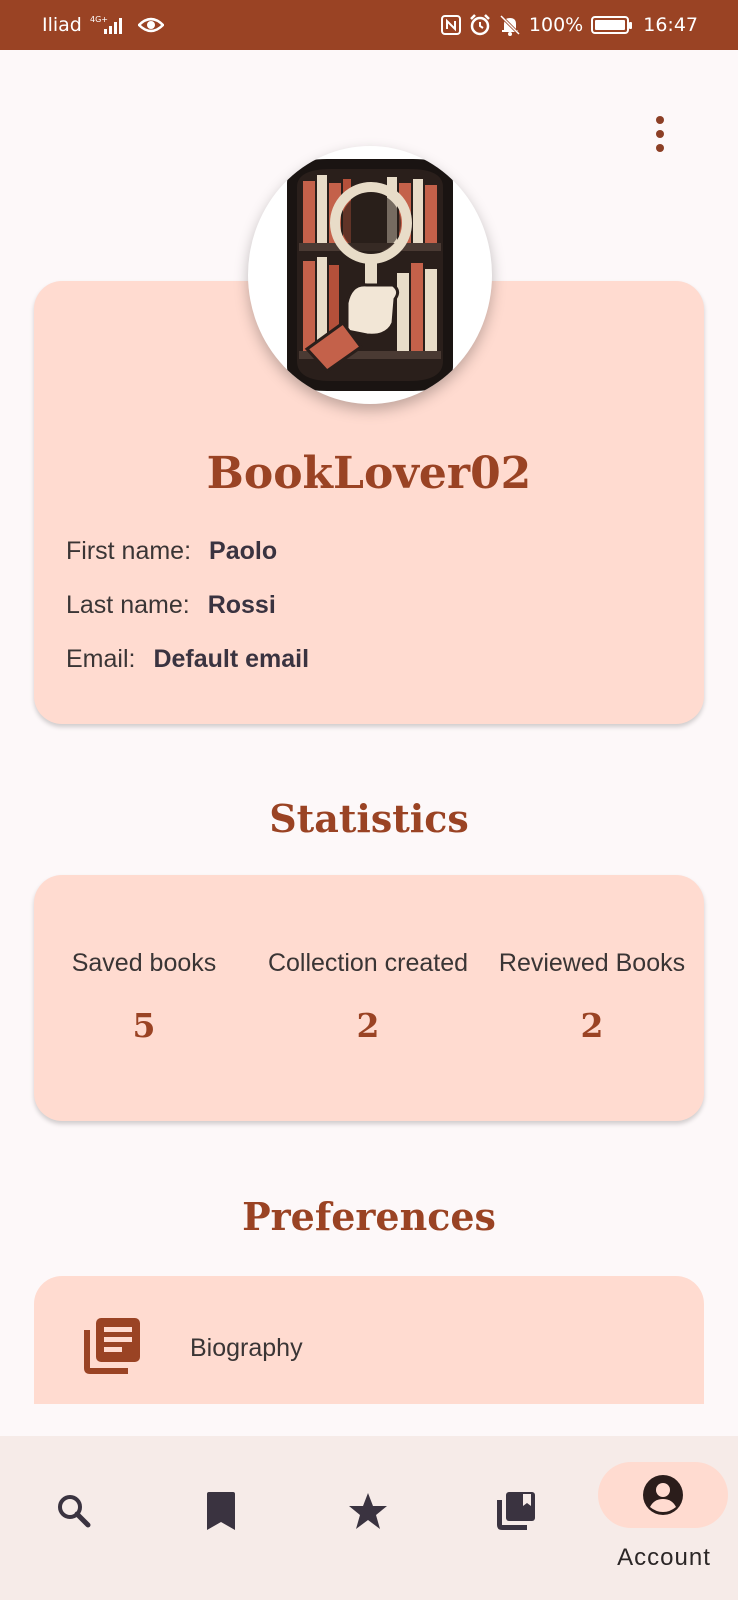 This screenshot has height=1600, width=738. Describe the element at coordinates (664, 1558) in the screenshot. I see `nav-account-label: Account` at that location.